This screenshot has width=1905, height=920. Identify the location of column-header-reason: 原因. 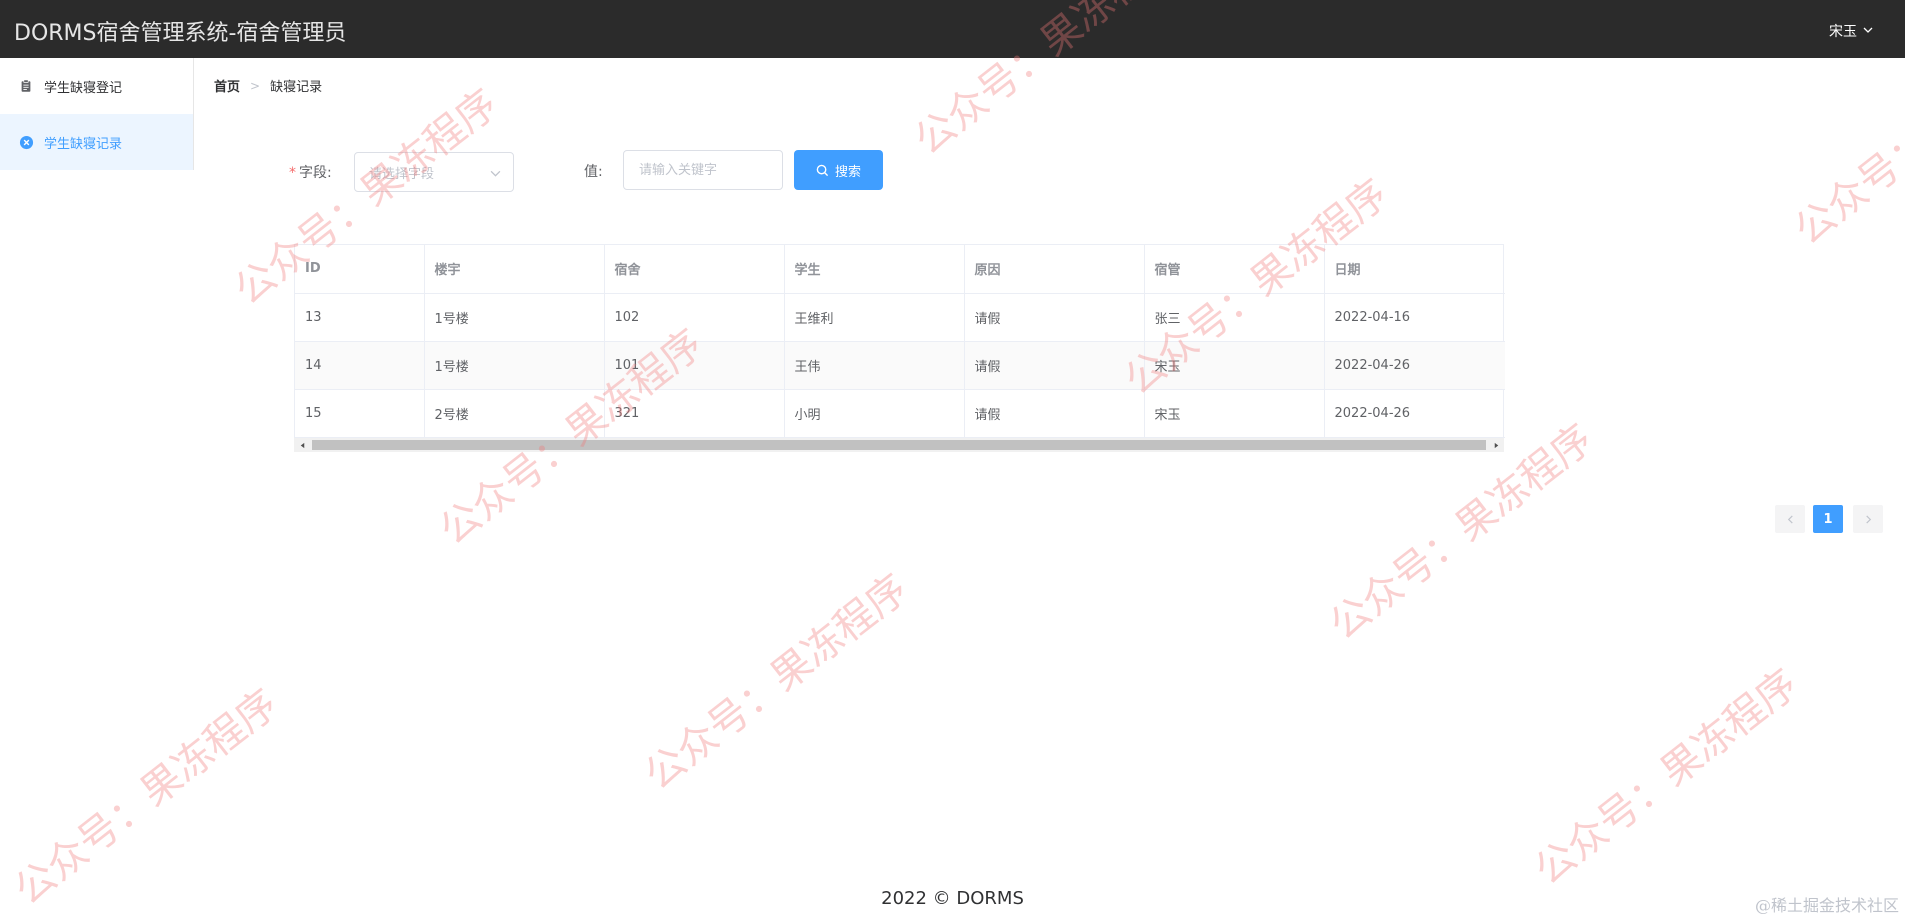
(1054, 269).